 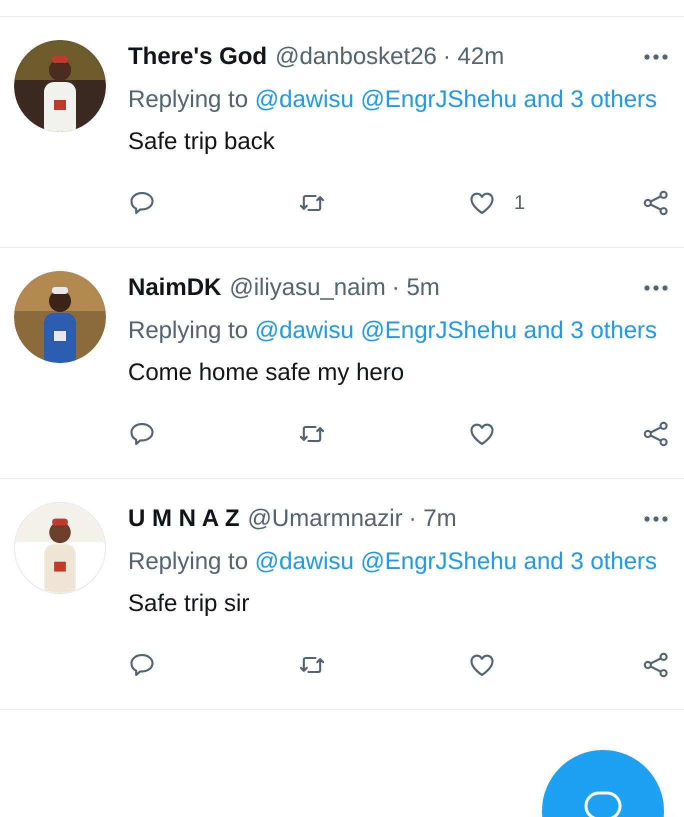 What do you see at coordinates (473, 57) in the screenshot?
I see `timestamp: · 42m` at bounding box center [473, 57].